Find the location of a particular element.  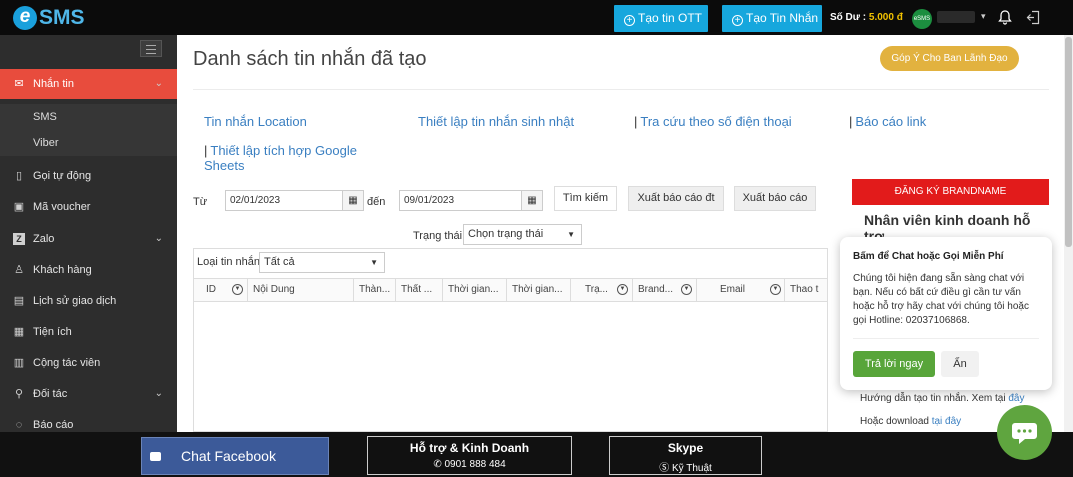

from-date-input: 02/01/2023 ▦ is located at coordinates (294, 200).